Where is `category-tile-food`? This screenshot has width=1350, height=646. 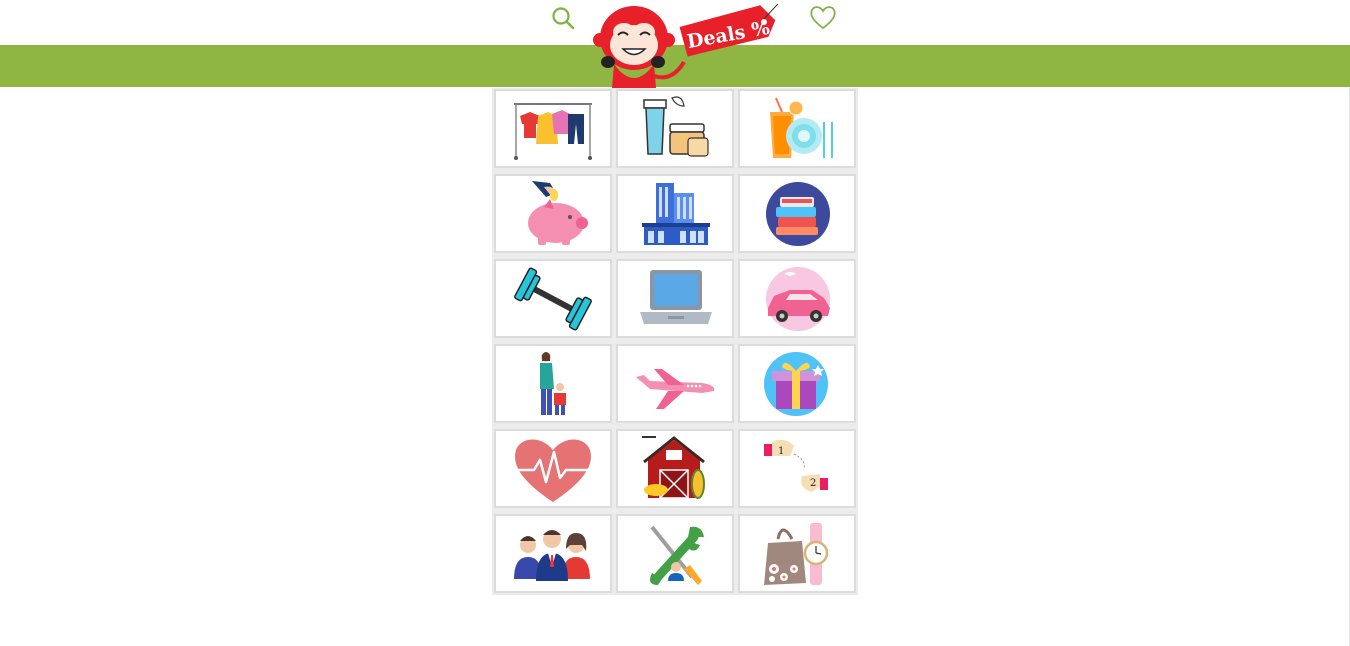
category-tile-food is located at coordinates (797, 128).